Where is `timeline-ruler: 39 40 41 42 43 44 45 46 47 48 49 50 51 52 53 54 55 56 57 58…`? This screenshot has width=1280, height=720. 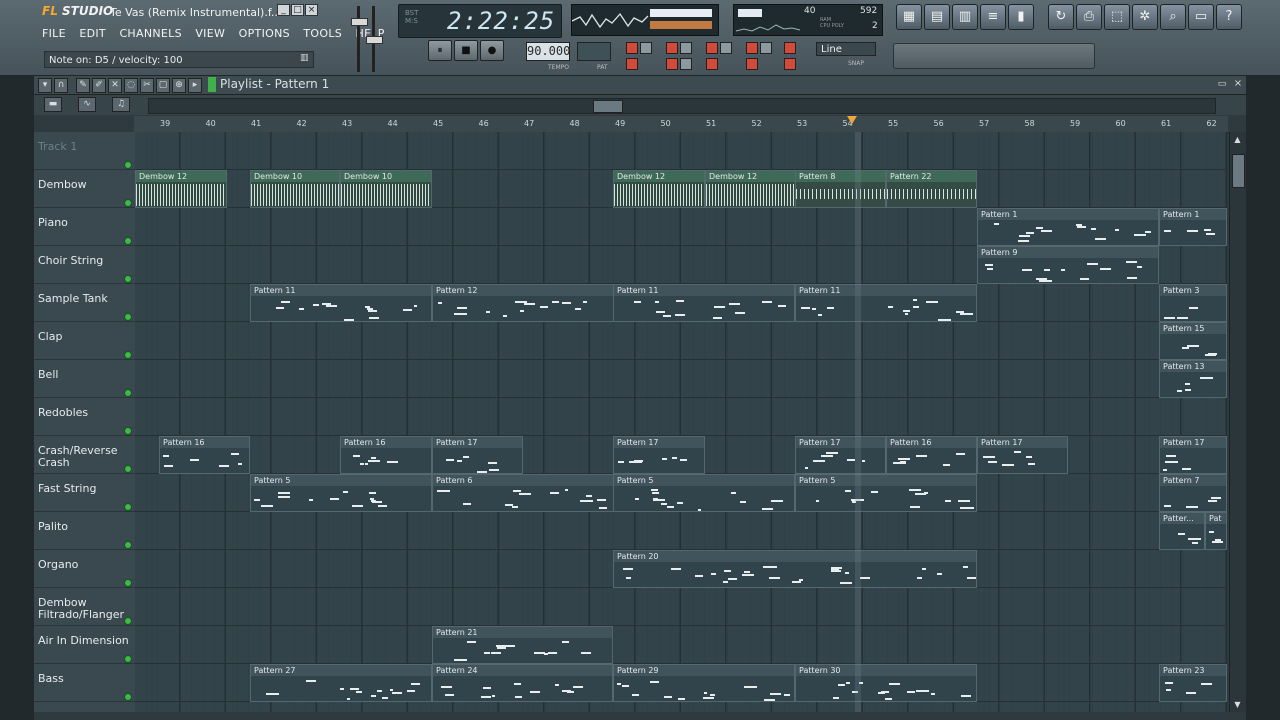
timeline-ruler: 39 40 41 42 43 44 45 46 47 48 49 50 51 52 53 54 55 56 57 58… is located at coordinates (681, 124).